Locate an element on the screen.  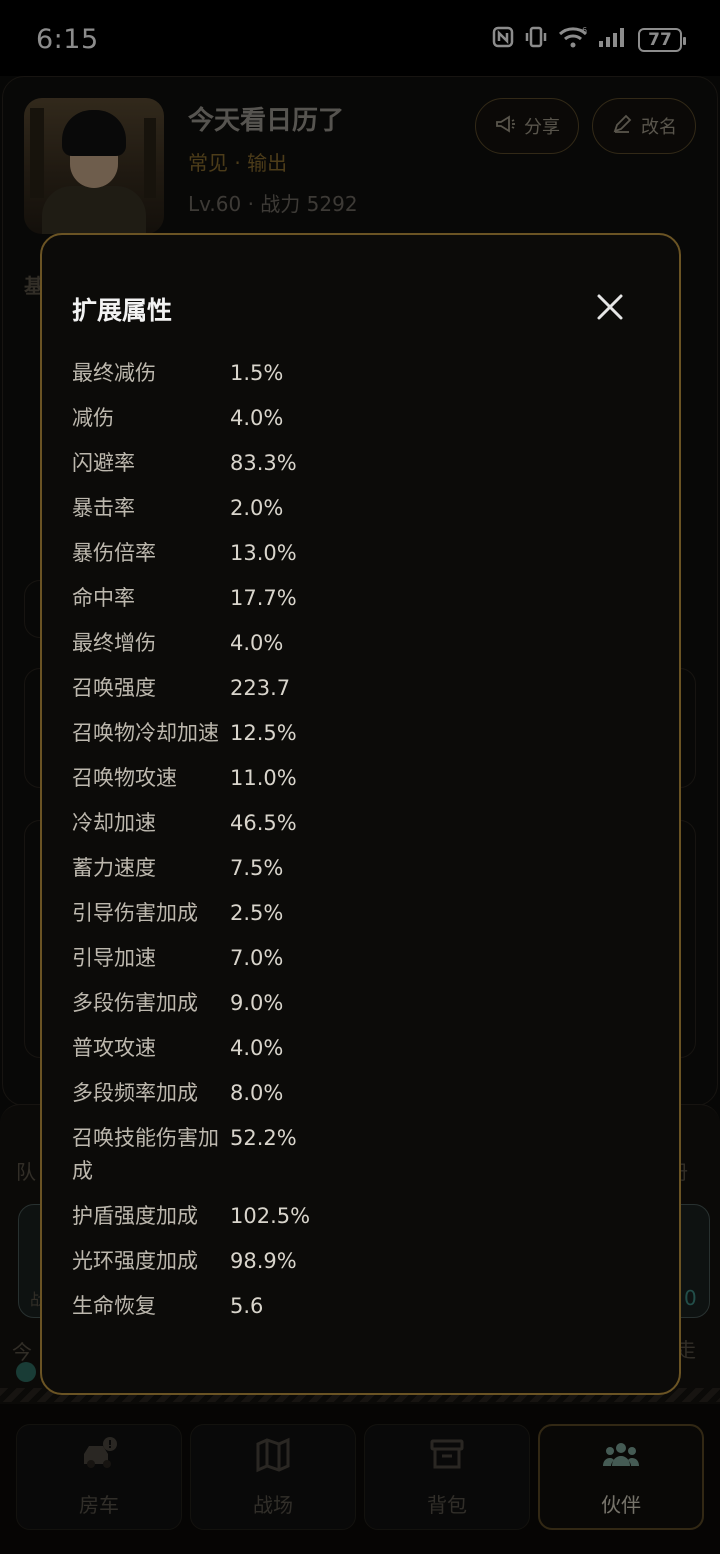
attribute-value: 13.0% is located at coordinates (263, 553).